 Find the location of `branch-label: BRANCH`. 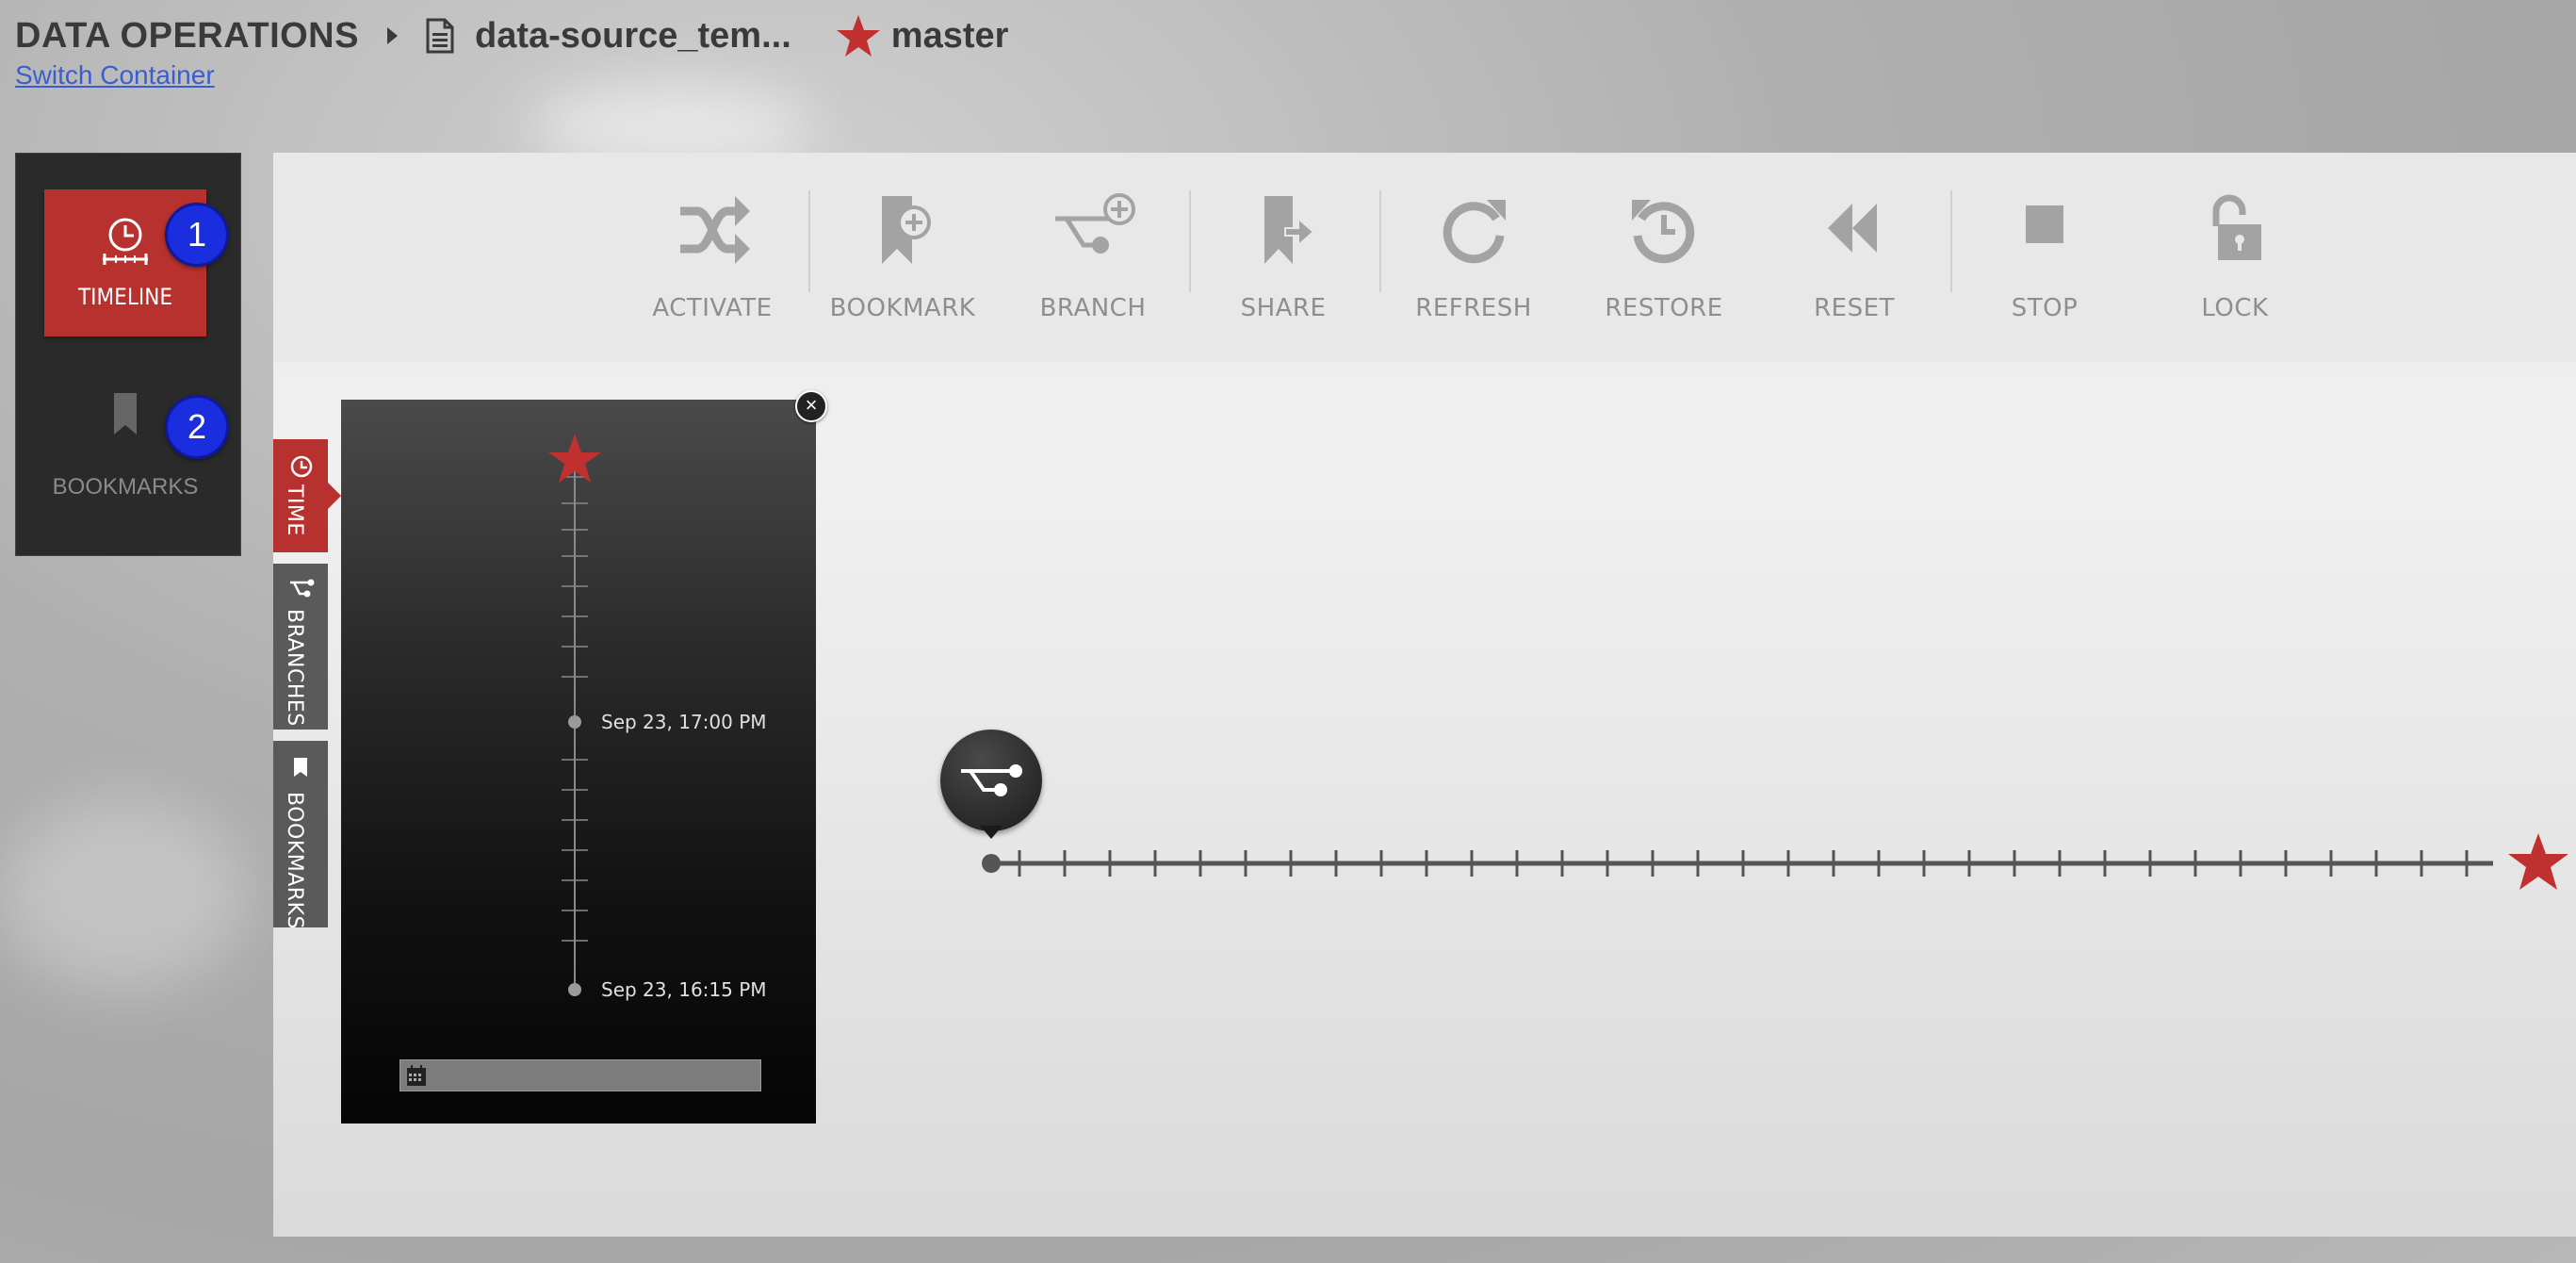

branch-label: BRANCH is located at coordinates (1093, 308).